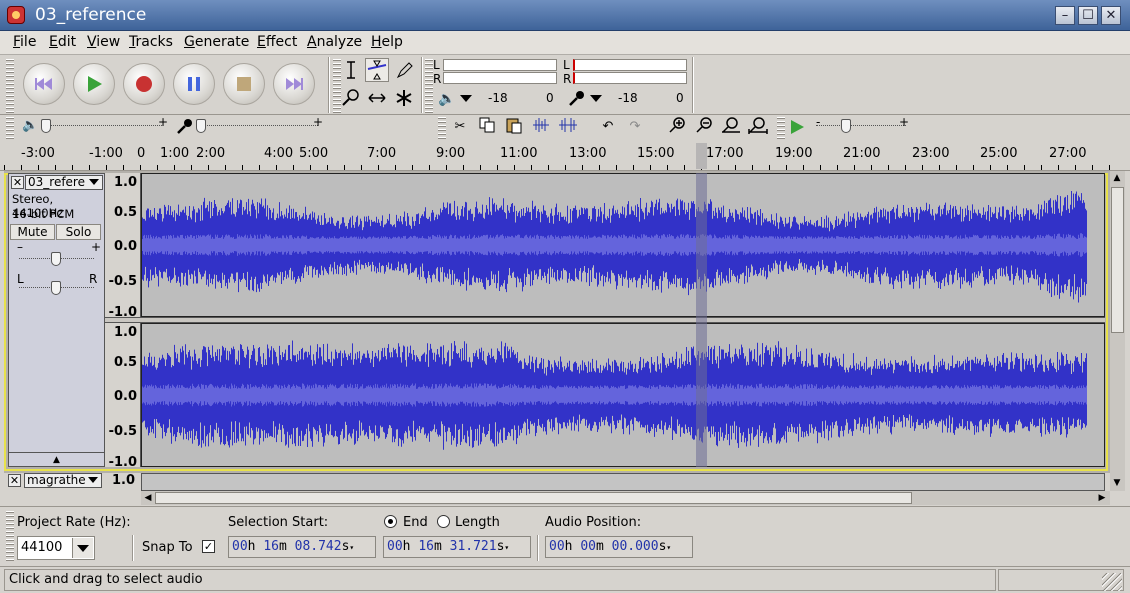  Describe the element at coordinates (846, 126) in the screenshot. I see `speed-slider` at that location.